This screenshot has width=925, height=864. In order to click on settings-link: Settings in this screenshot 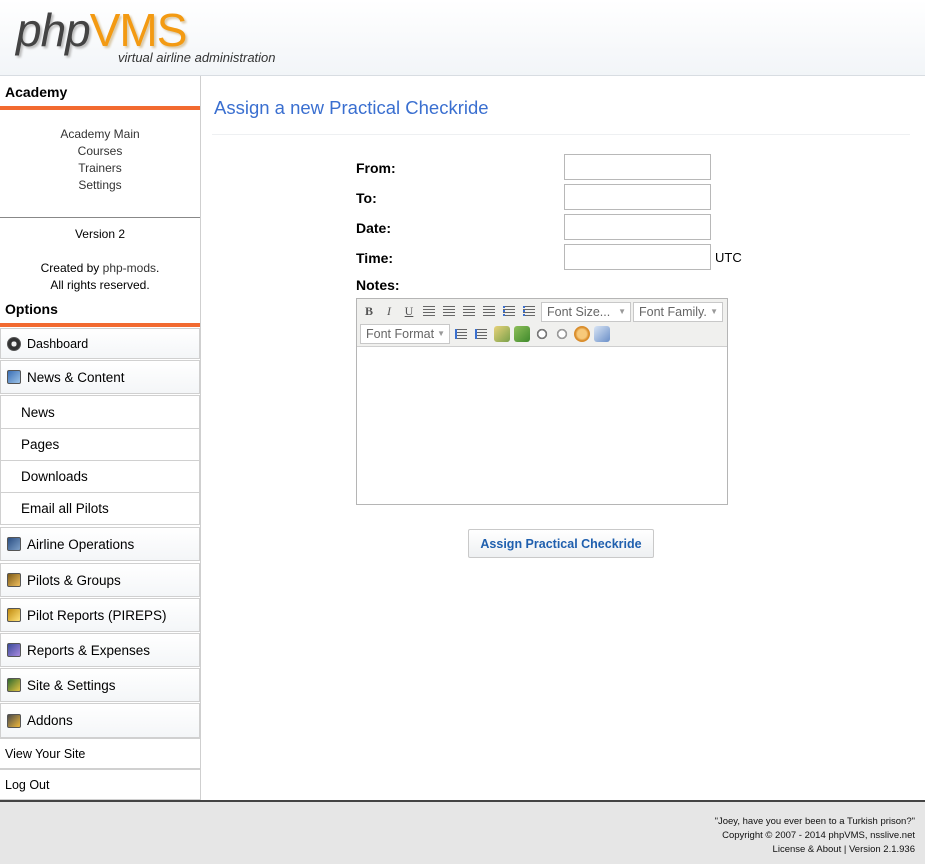, I will do `click(100, 185)`.